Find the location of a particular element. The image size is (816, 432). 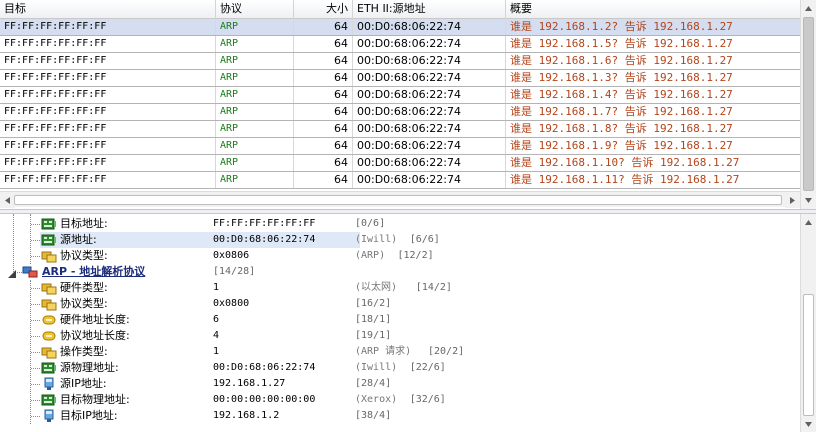

section-byte-range: [14/28] is located at coordinates (234, 271).